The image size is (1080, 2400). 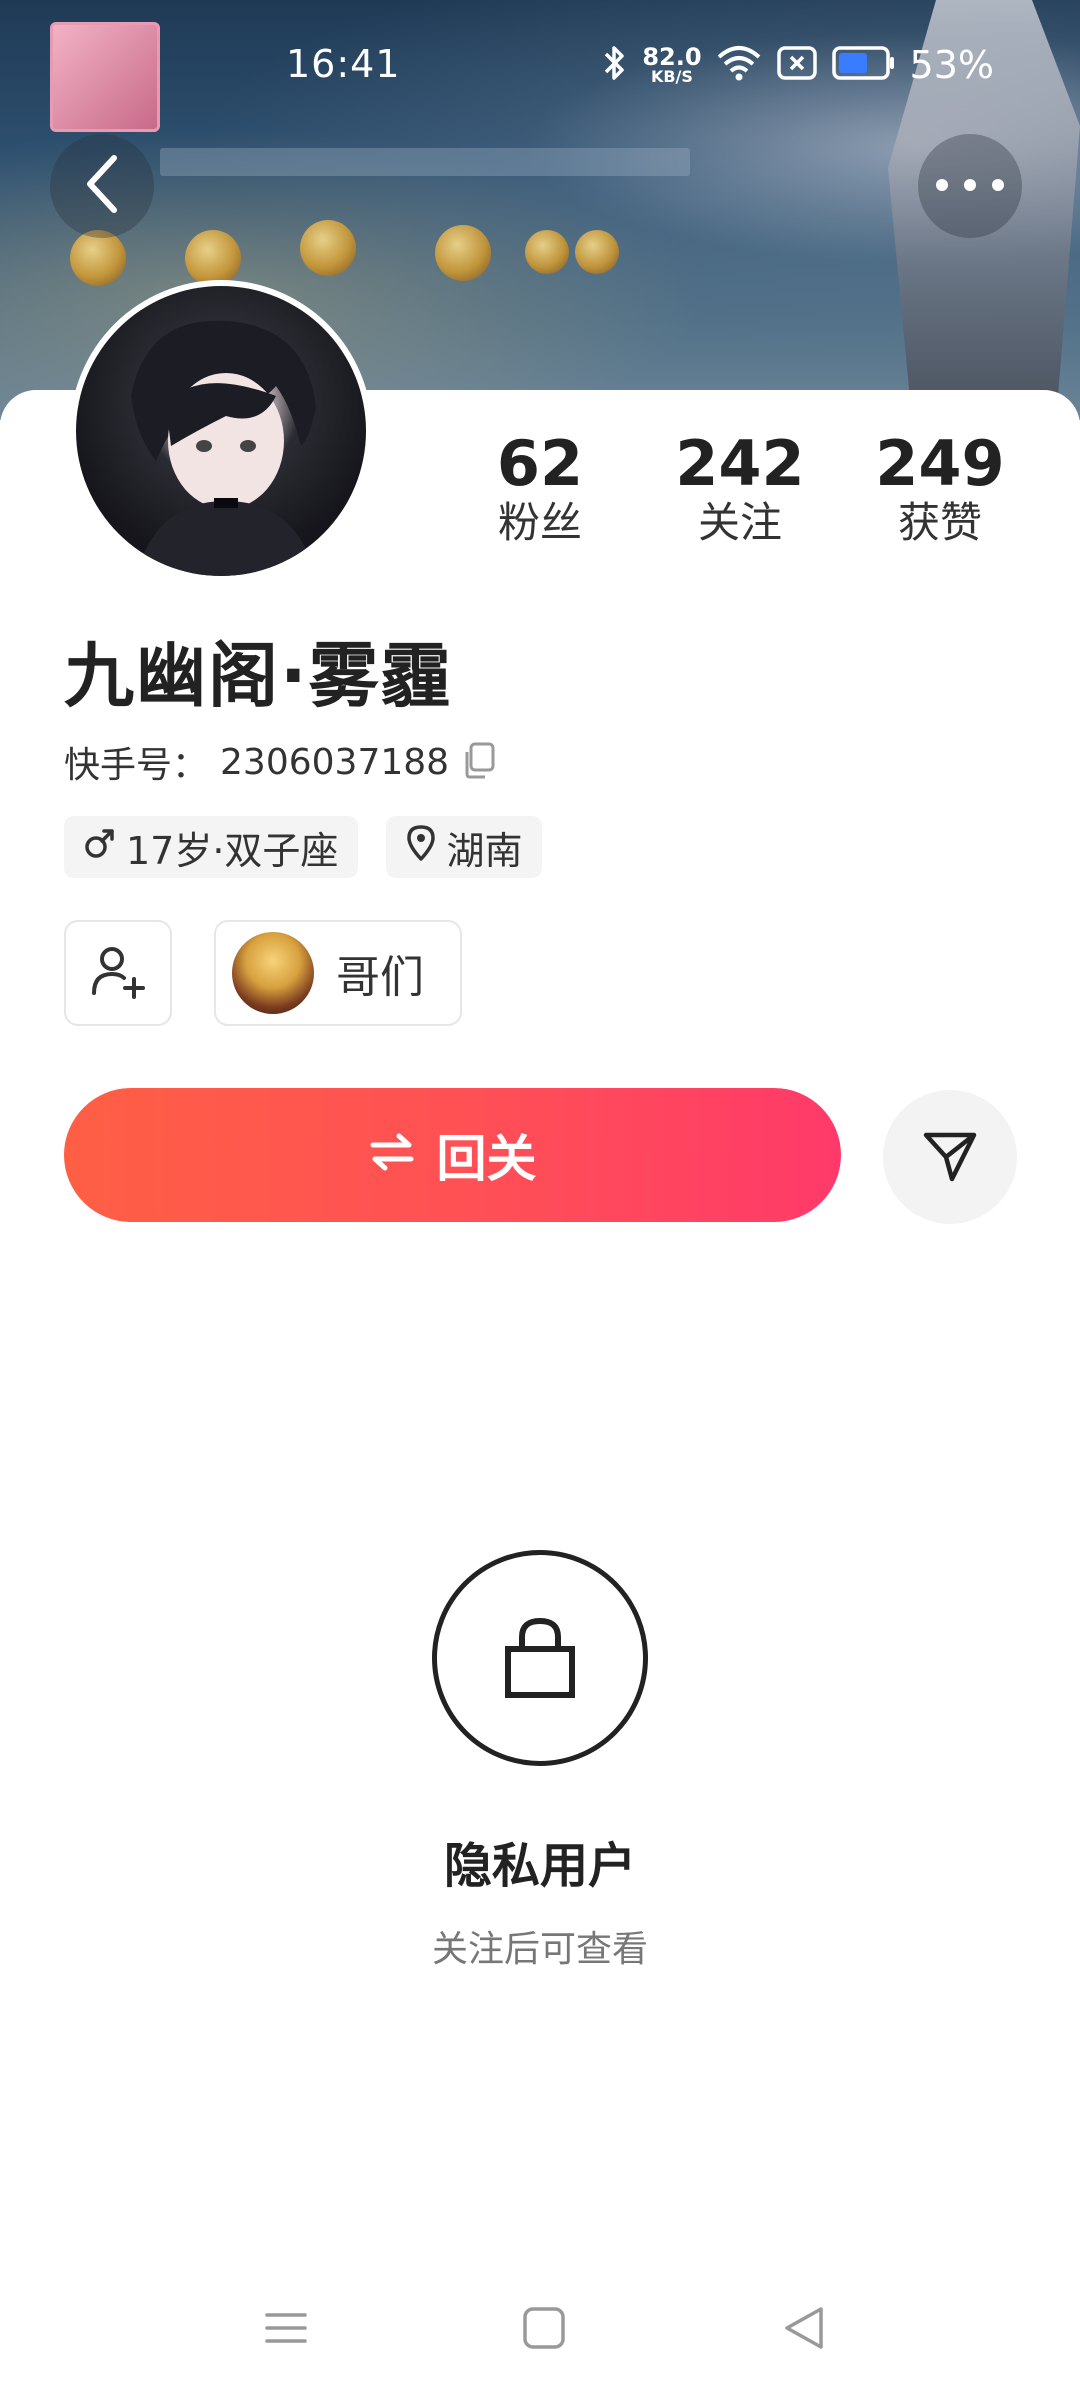 I want to click on chevron-left-icon, so click(x=102, y=186).